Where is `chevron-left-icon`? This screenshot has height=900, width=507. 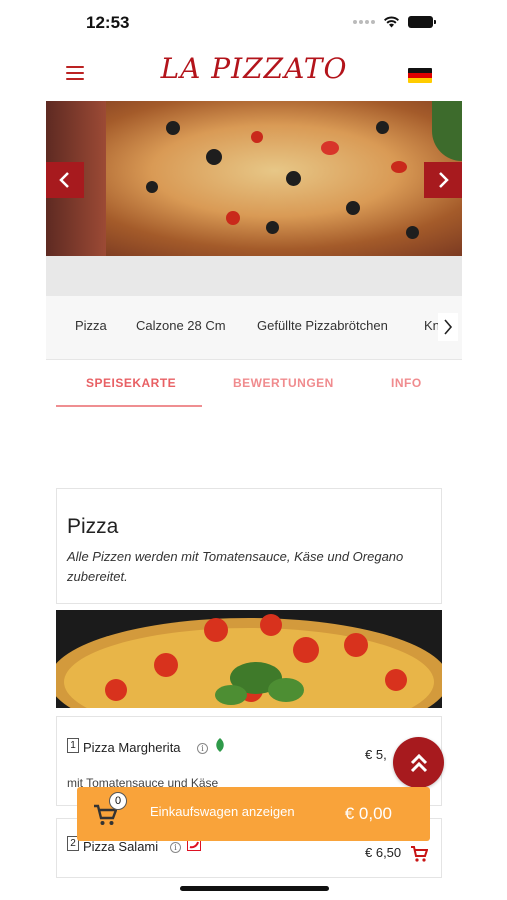
chevron-left-icon is located at coordinates (64, 180).